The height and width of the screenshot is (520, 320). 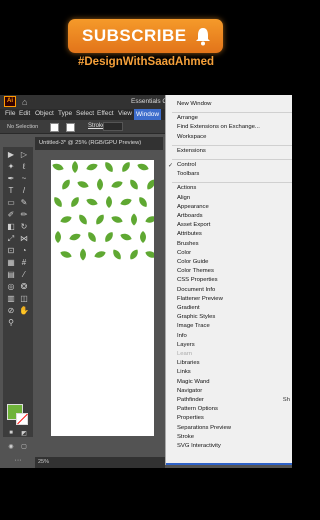 I want to click on menu-item-actions: Actions, so click(x=186, y=188).